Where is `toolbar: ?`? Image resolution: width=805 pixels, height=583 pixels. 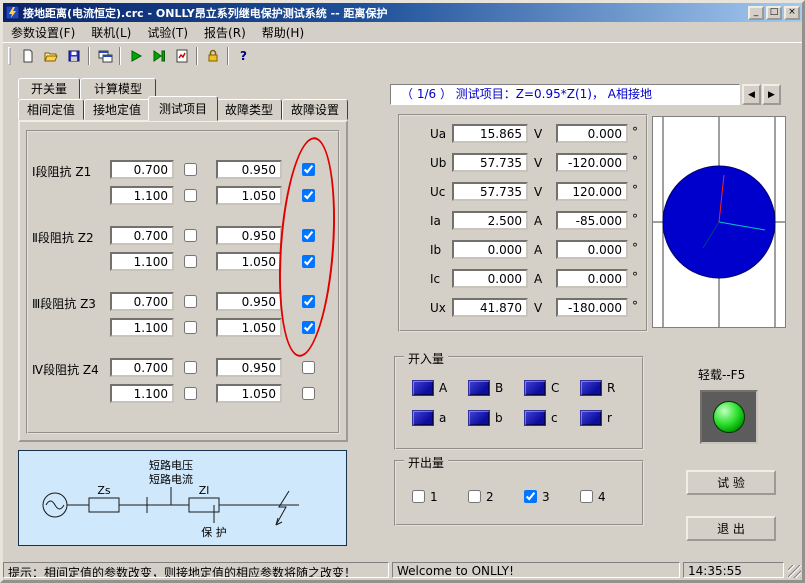
toolbar: ? is located at coordinates (402, 55).